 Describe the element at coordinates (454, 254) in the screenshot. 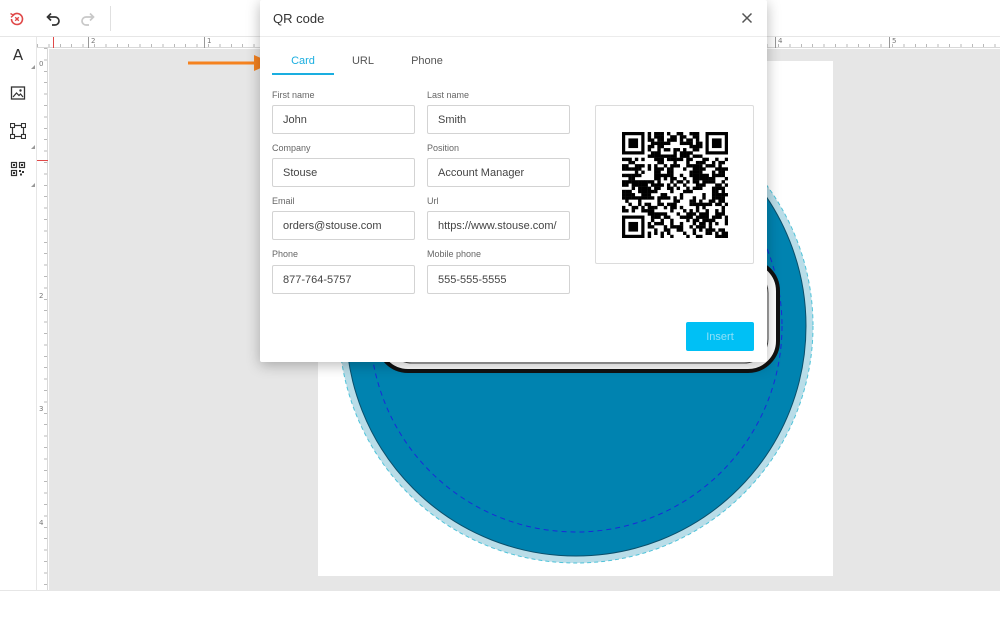

I see `mobile-phone-label: Mobile phone` at that location.